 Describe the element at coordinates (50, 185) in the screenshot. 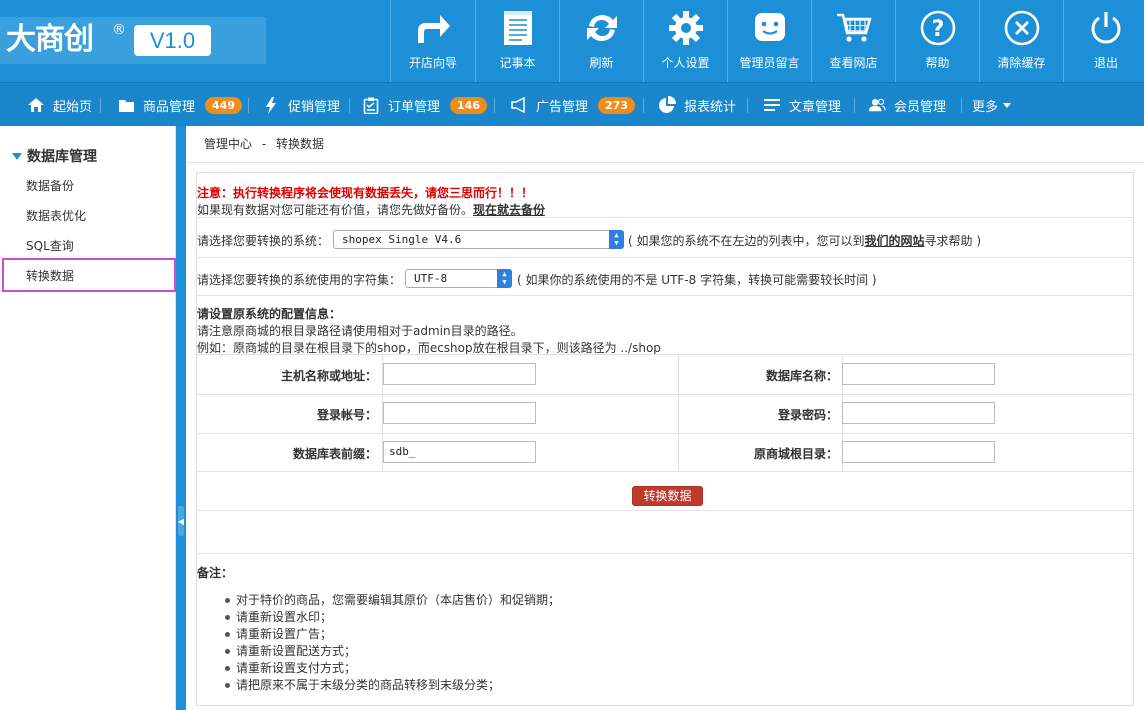

I see `sidebar-item-backup: 数据备份` at that location.